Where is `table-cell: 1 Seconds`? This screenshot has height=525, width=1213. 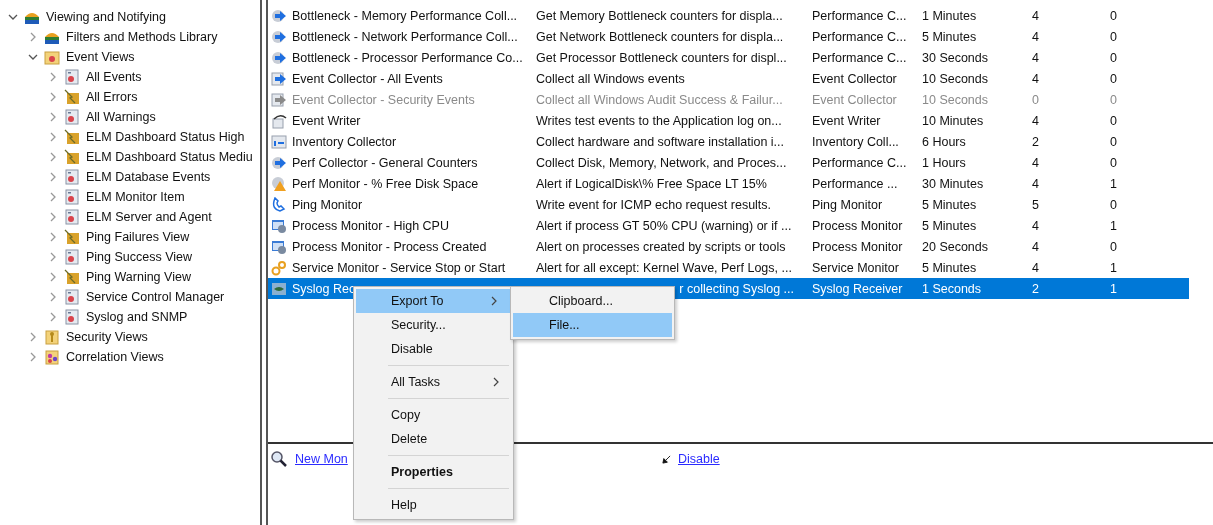
table-cell: 1 Seconds is located at coordinates (952, 288).